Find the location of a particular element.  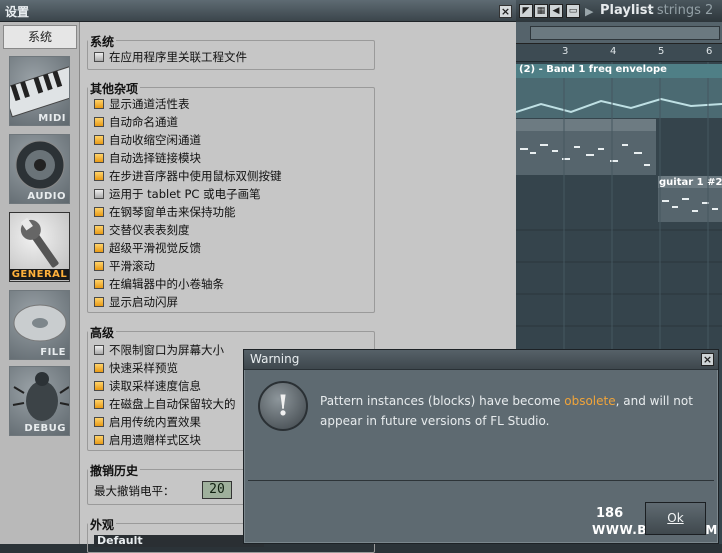

option-label: 自动命名通道 is located at coordinates (143, 122).